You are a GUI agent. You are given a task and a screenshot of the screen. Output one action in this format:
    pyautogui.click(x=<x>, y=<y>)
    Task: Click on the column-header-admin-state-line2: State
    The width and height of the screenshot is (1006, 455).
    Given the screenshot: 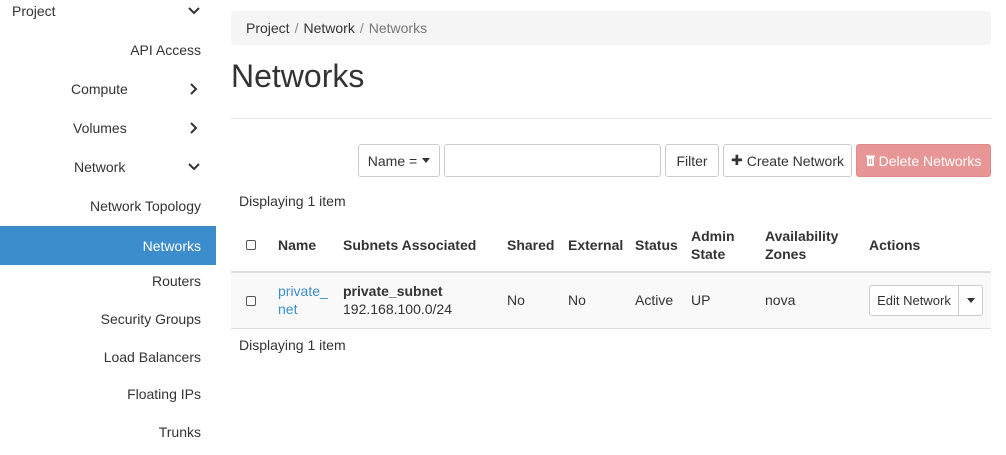 What is the action you would take?
    pyautogui.click(x=708, y=254)
    